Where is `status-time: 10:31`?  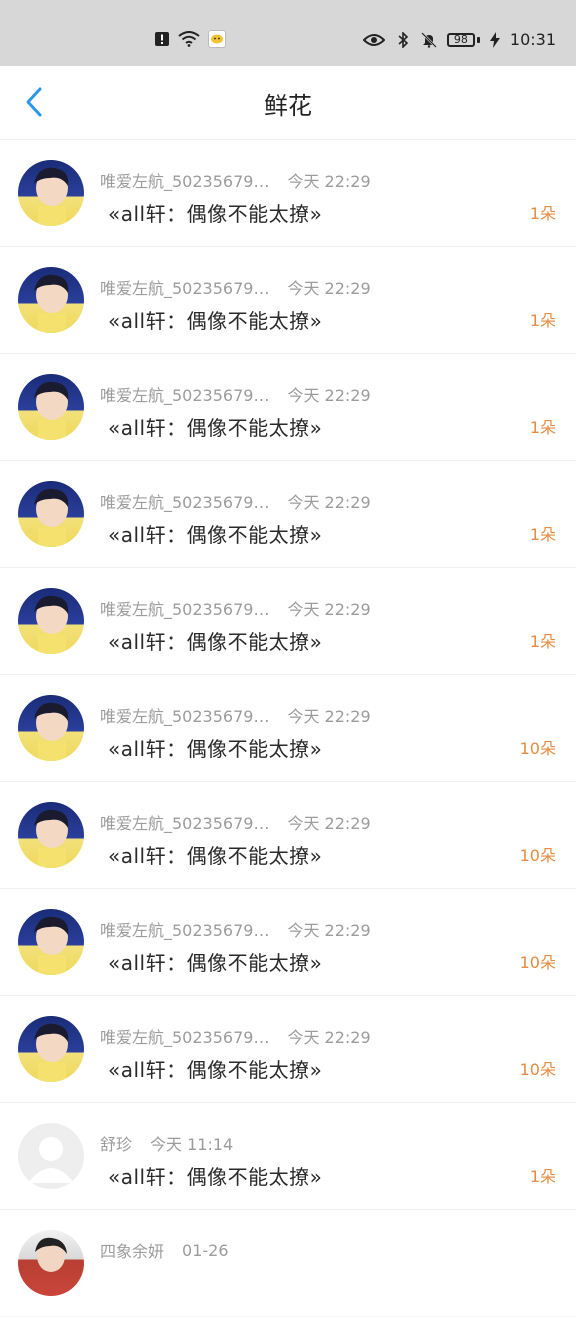
status-time: 10:31 is located at coordinates (532, 39).